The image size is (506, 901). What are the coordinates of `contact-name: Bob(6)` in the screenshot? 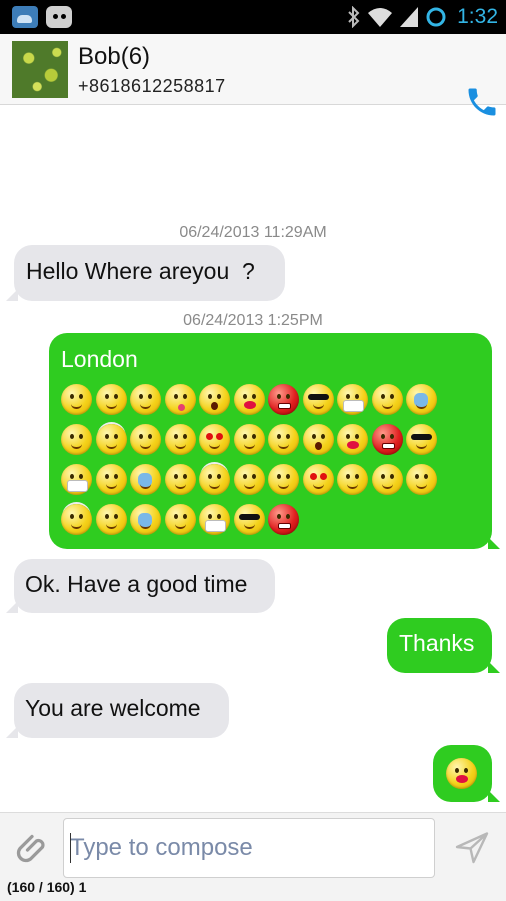 It's located at (114, 56).